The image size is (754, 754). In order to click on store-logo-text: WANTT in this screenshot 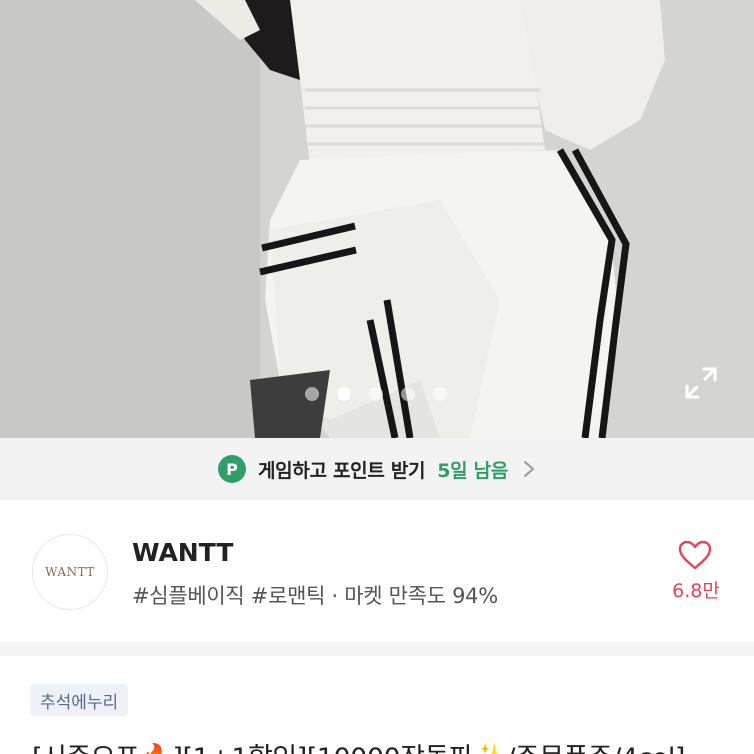, I will do `click(70, 572)`.